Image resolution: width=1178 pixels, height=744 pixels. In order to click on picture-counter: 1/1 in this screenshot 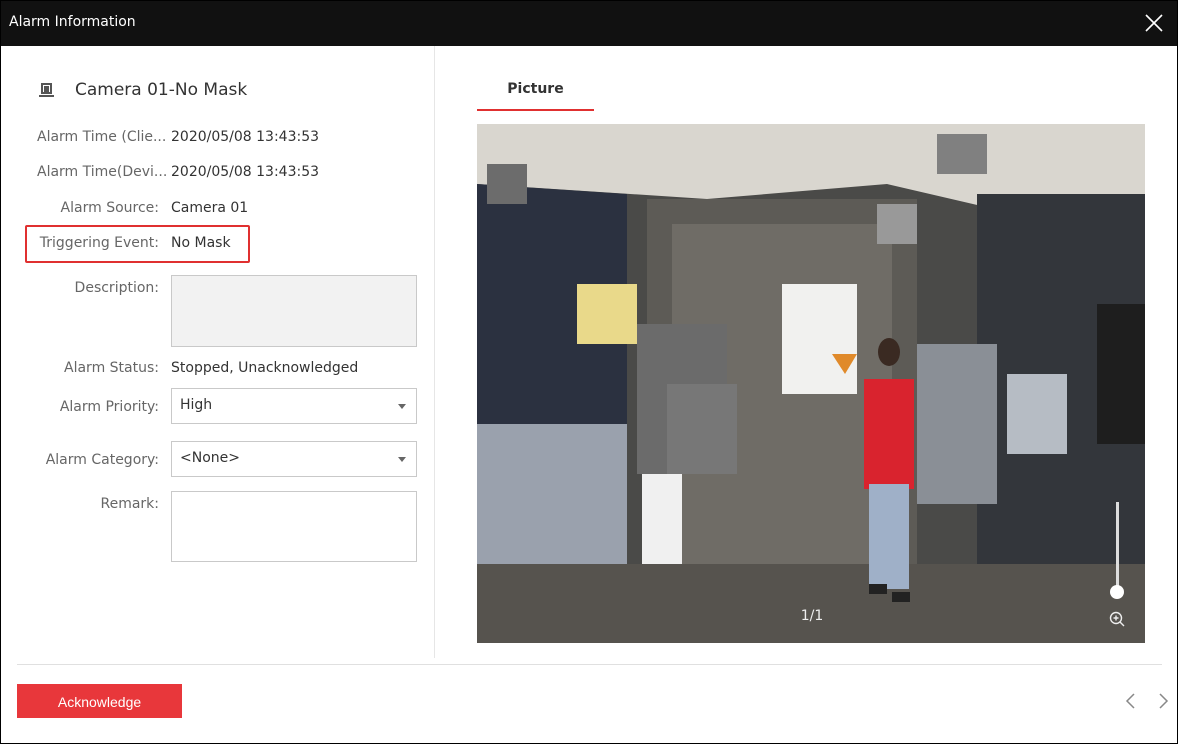, I will do `click(812, 616)`.